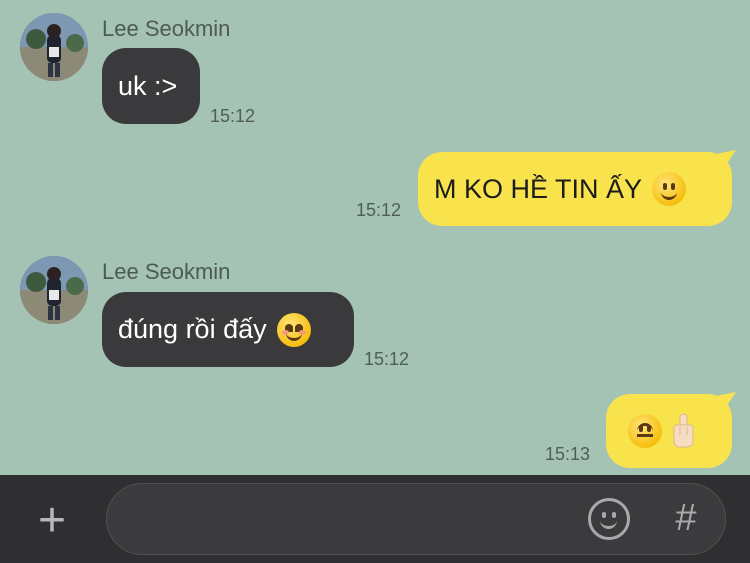  What do you see at coordinates (645, 431) in the screenshot?
I see `upside-down-face-icon` at bounding box center [645, 431].